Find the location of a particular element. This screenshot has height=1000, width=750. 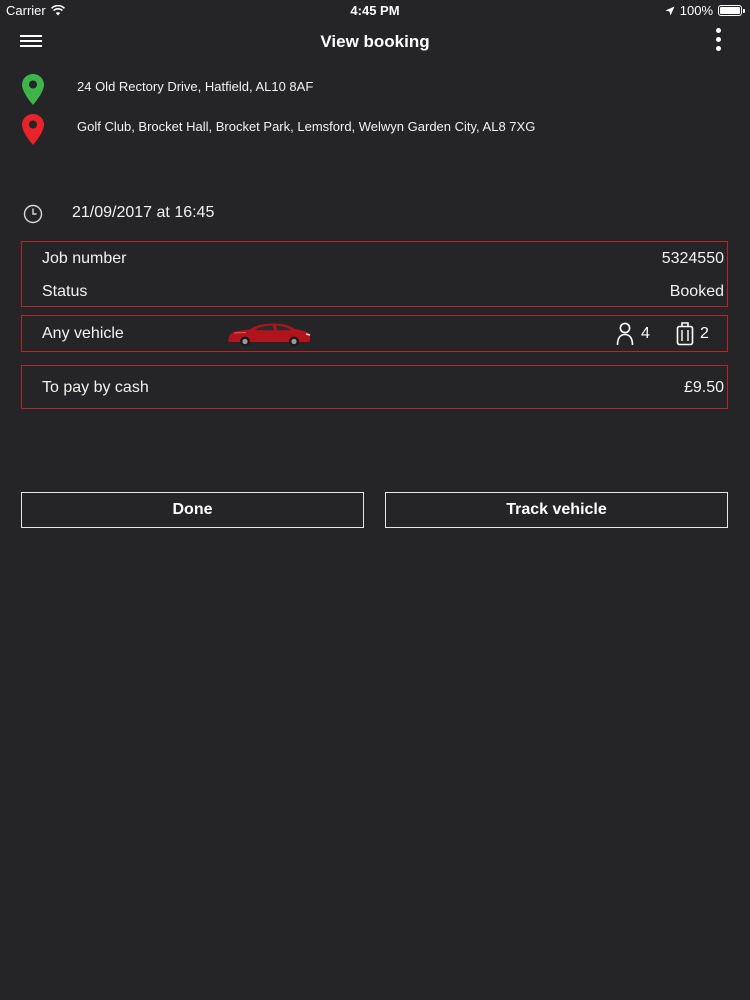

vehicle-label: Any vehicle is located at coordinates (83, 333).